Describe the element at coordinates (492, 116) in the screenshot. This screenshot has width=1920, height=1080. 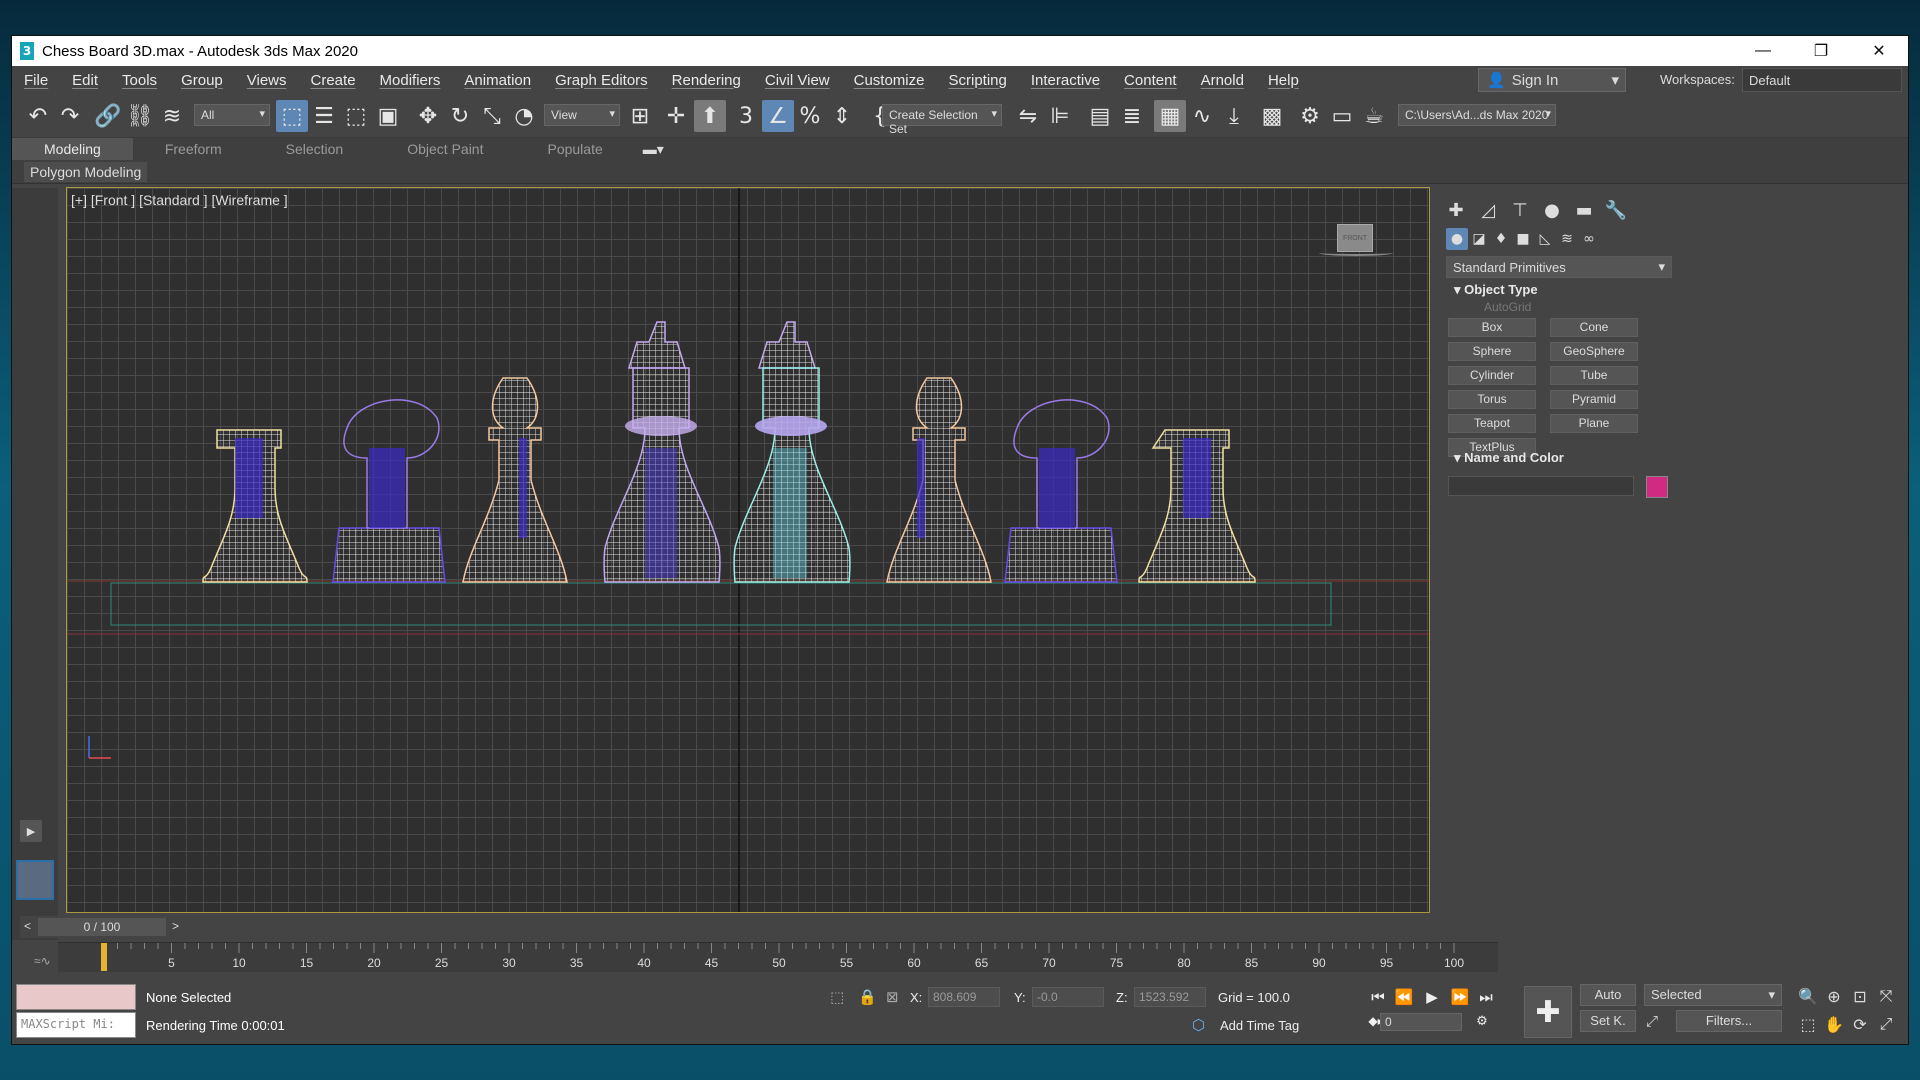
I see `scale-icon: ⤡` at that location.